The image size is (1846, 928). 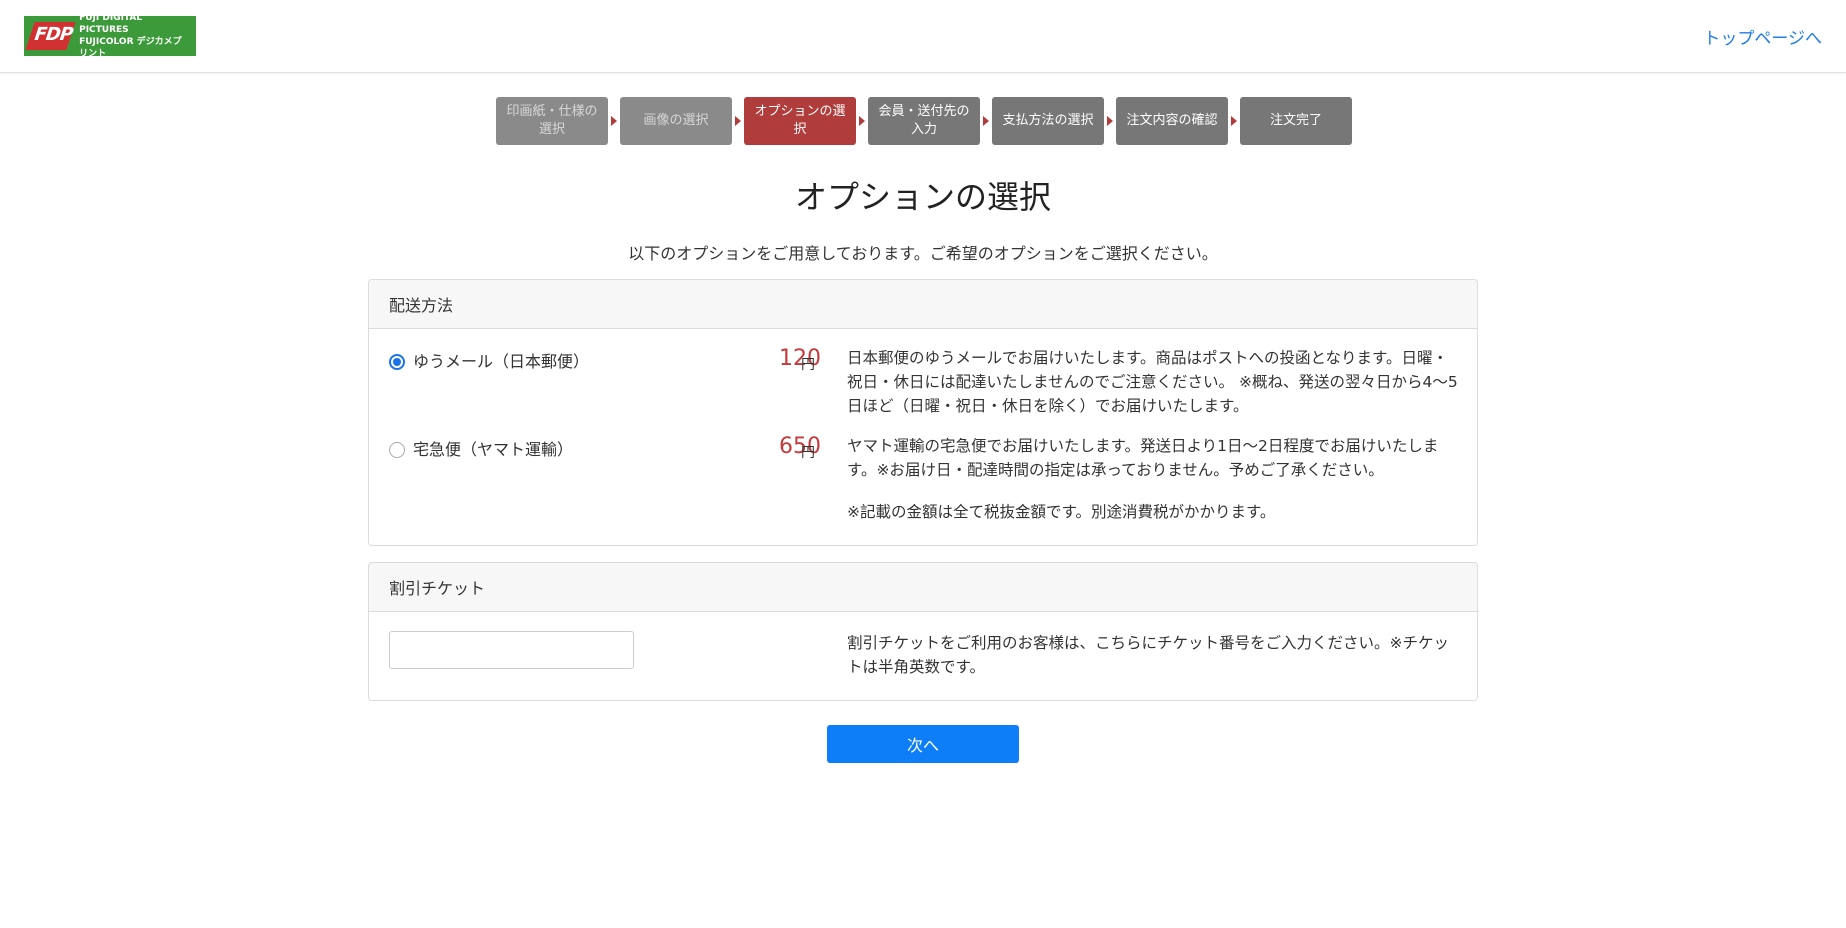 What do you see at coordinates (1762, 36) in the screenshot?
I see `top-page-link: トップページへ` at bounding box center [1762, 36].